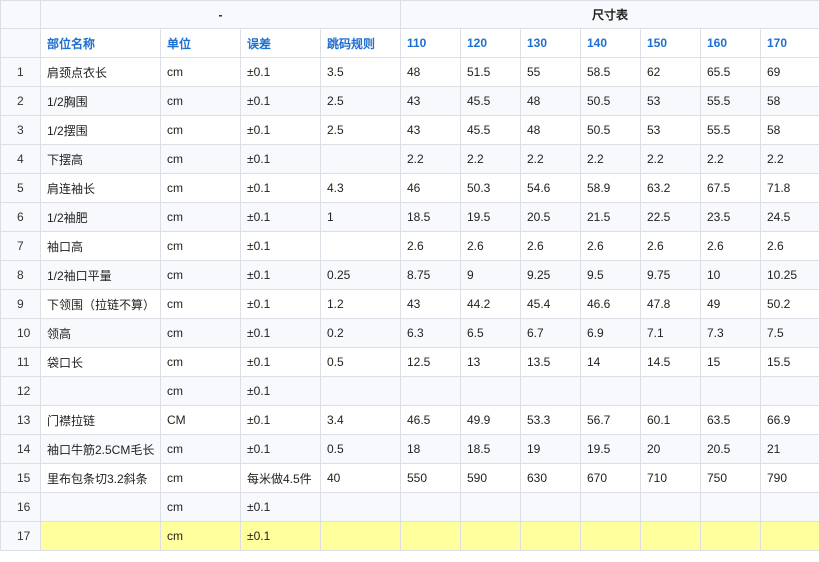 The image size is (819, 562). Describe the element at coordinates (670, 304) in the screenshot. I see `grid-cell: 47.8` at that location.